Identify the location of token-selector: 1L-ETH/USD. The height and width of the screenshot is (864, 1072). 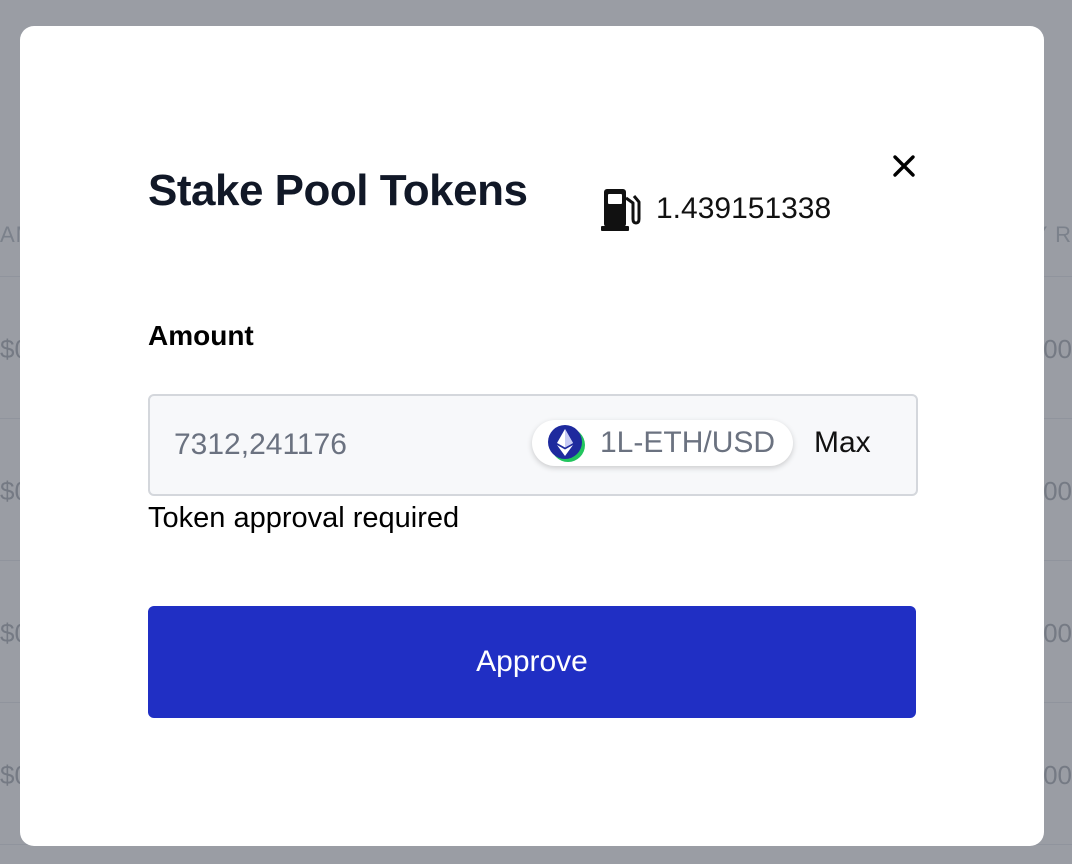
(663, 443).